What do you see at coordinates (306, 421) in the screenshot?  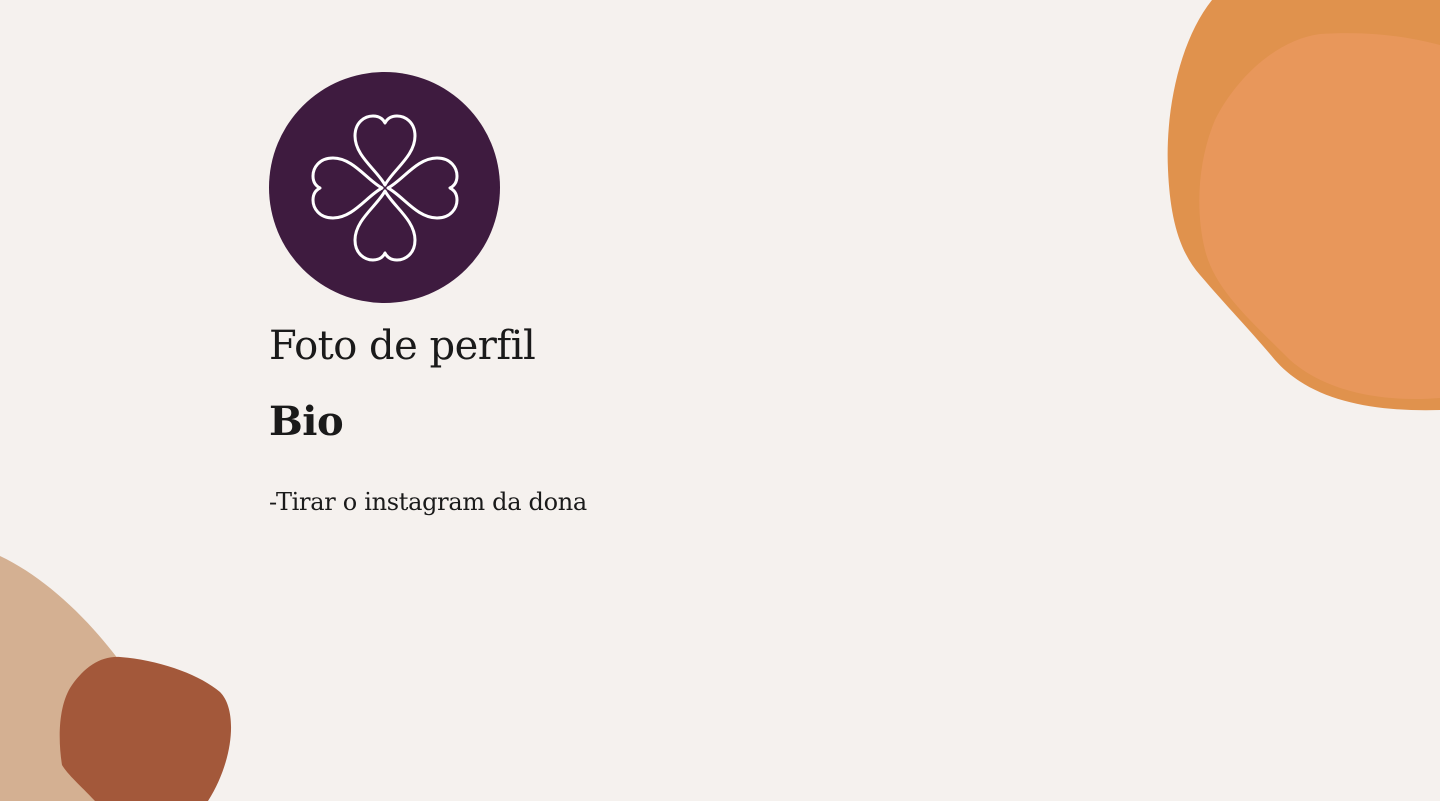 I see `section-heading-bio: Bio` at bounding box center [306, 421].